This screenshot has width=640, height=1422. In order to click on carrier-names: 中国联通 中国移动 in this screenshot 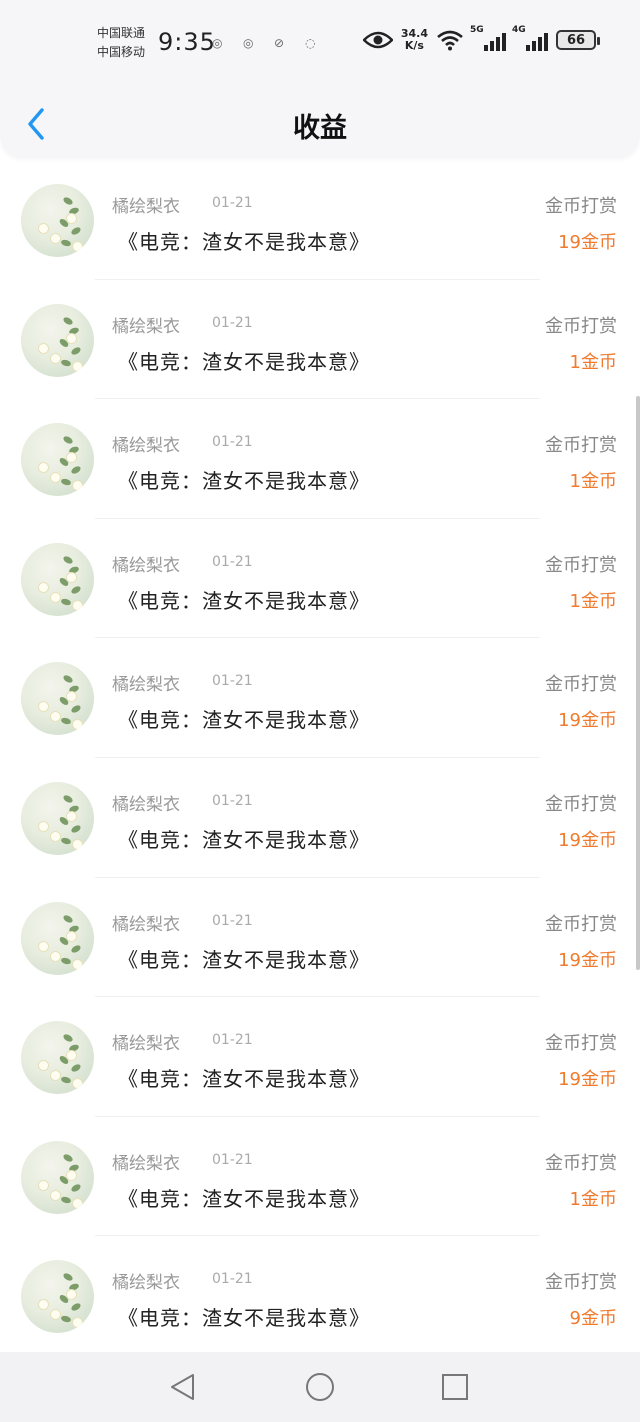, I will do `click(121, 43)`.